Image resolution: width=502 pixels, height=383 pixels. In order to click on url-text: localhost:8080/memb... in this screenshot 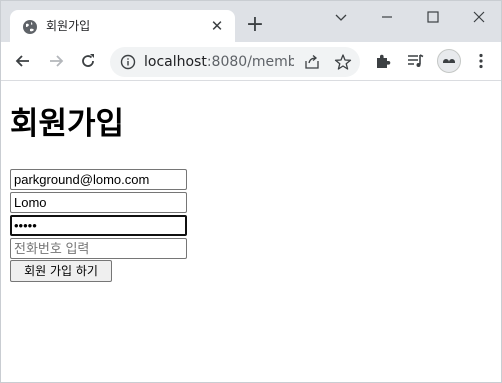, I will do `click(219, 62)`.